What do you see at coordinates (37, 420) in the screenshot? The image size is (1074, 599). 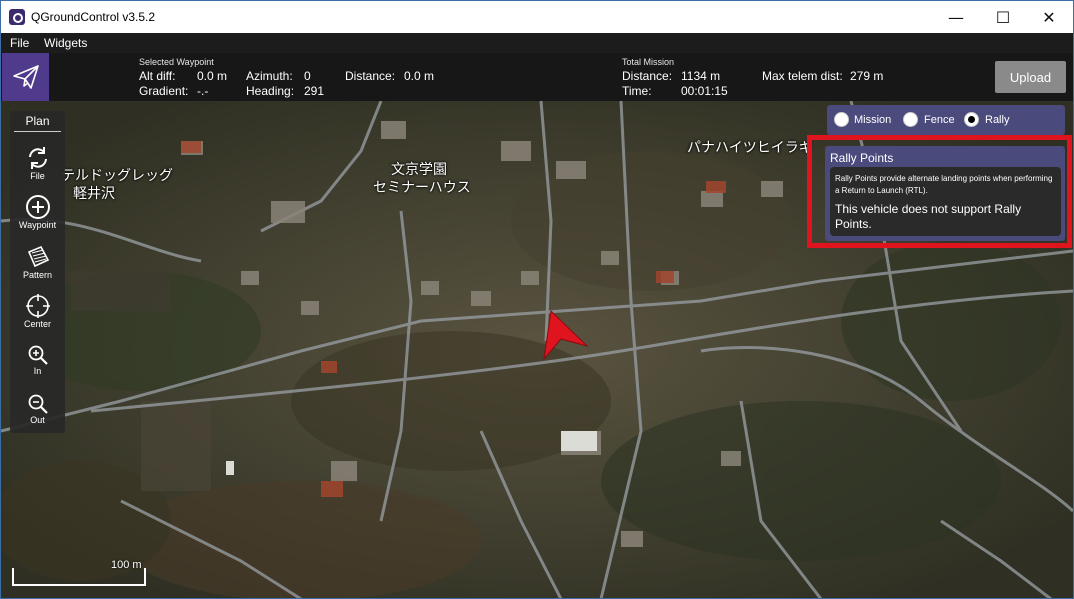 I see `tool-zoom-out-label: Out` at bounding box center [37, 420].